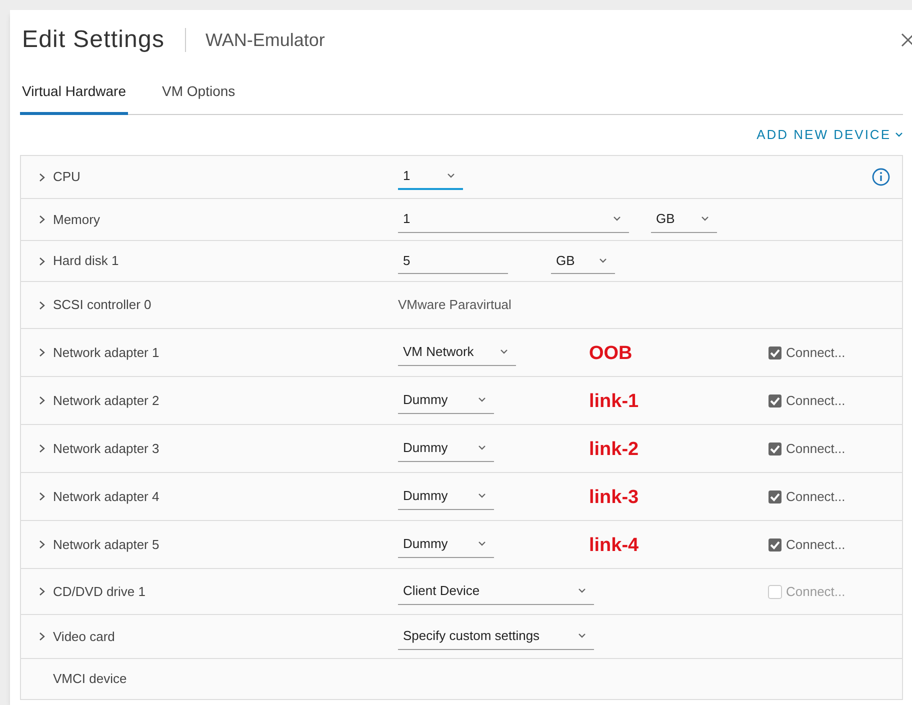 This screenshot has width=912, height=705. What do you see at coordinates (106, 497) in the screenshot?
I see `device-label: Network adapter 4` at bounding box center [106, 497].